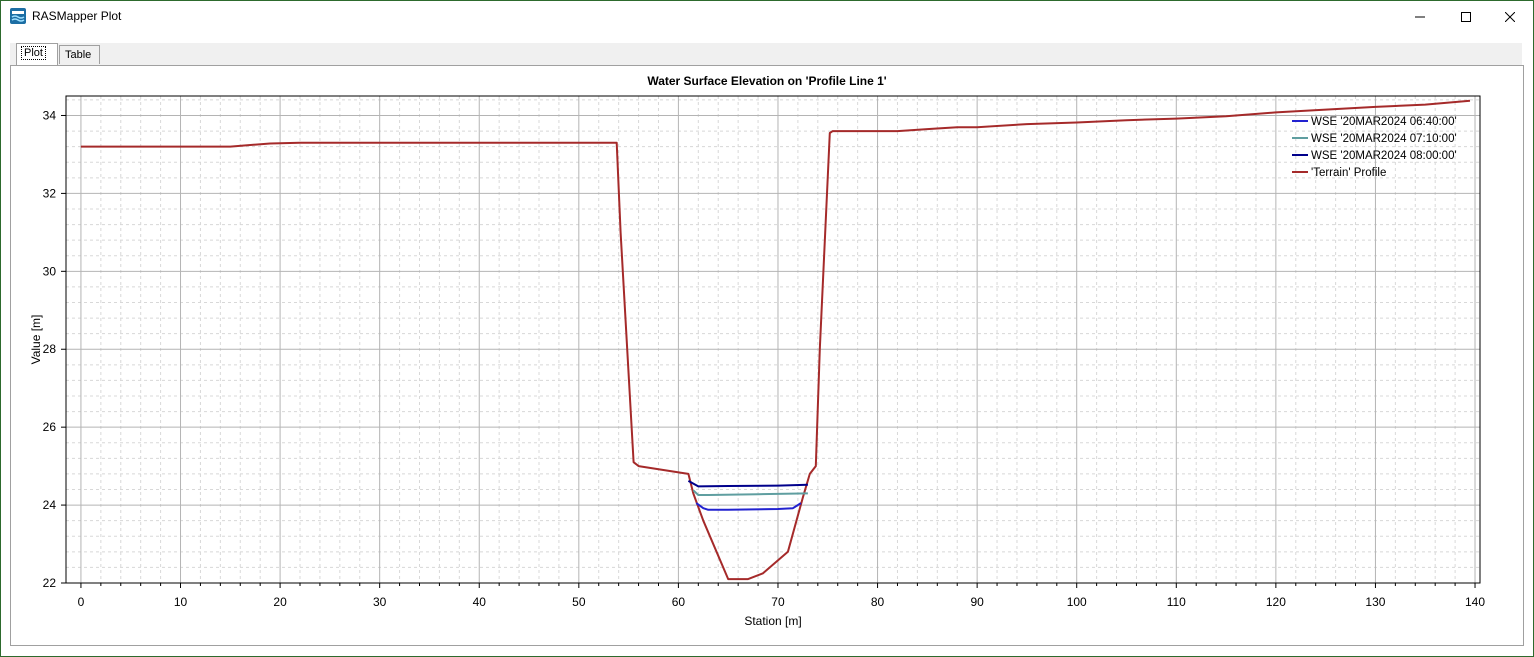 Image resolution: width=1534 pixels, height=657 pixels. I want to click on x-axis: 0 10 20 30 40 50 60 70 80 90 100 110 120 130 140, so click(781, 596).